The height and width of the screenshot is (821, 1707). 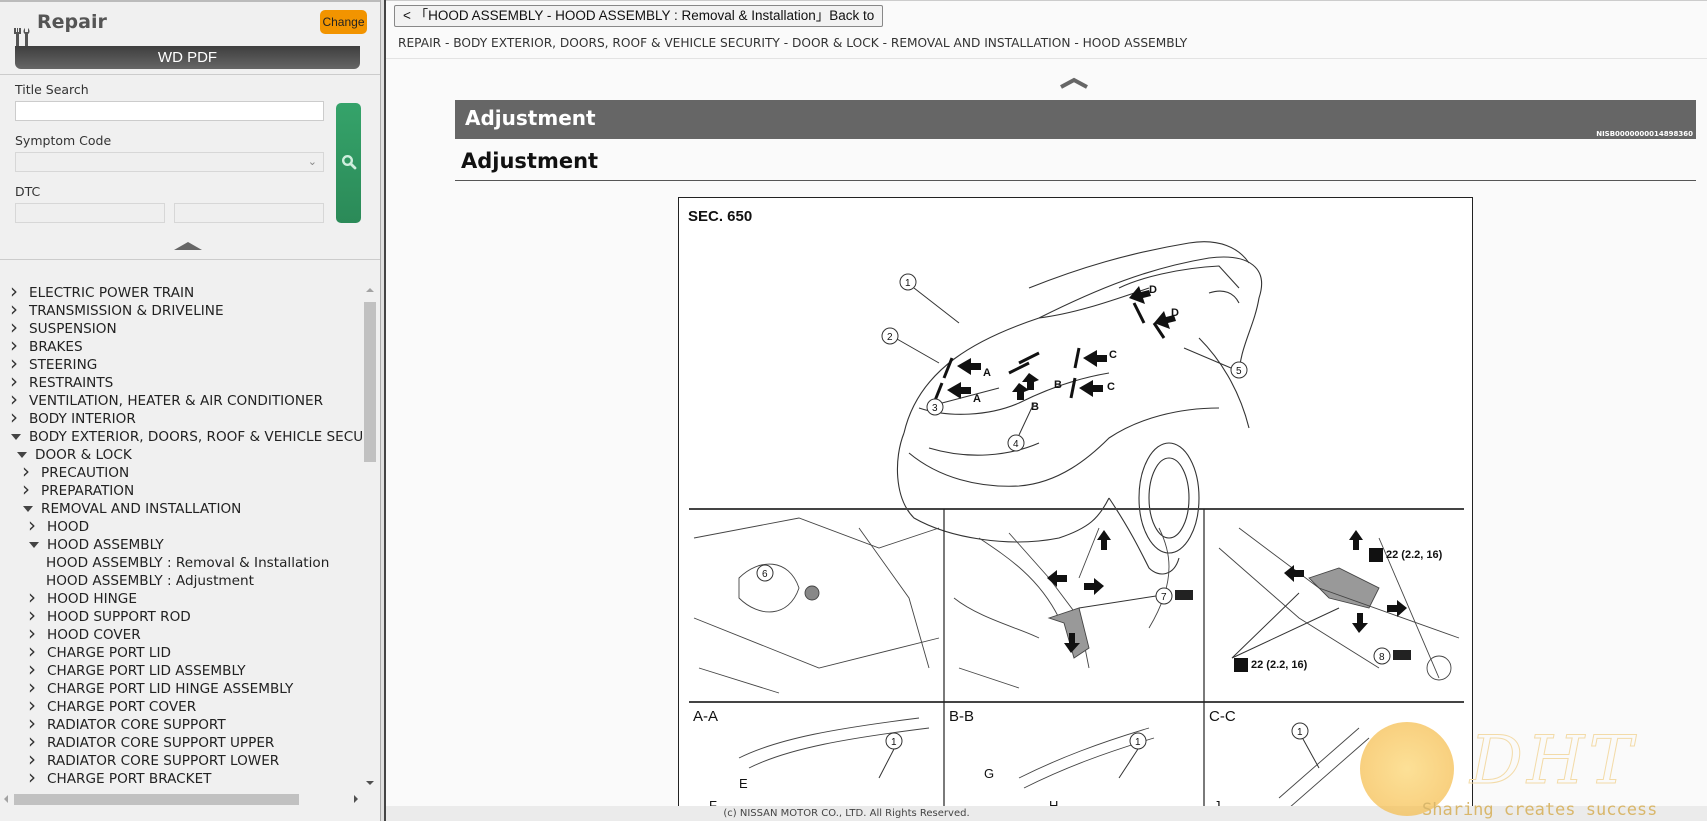 I want to click on panel-label-a-a: A-A, so click(x=706, y=716).